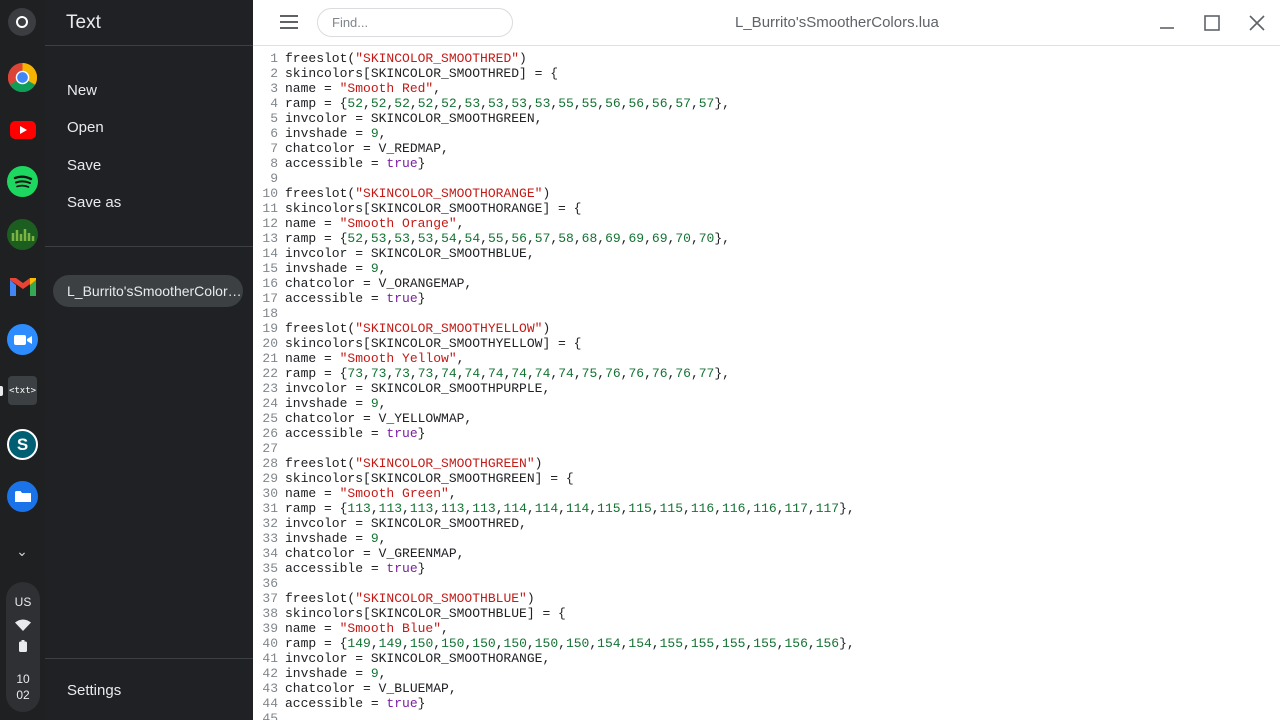  What do you see at coordinates (417, 328) in the screenshot?
I see `code-text: freeslot("SKINCOLOR_SMOOTHYELLOW")` at bounding box center [417, 328].